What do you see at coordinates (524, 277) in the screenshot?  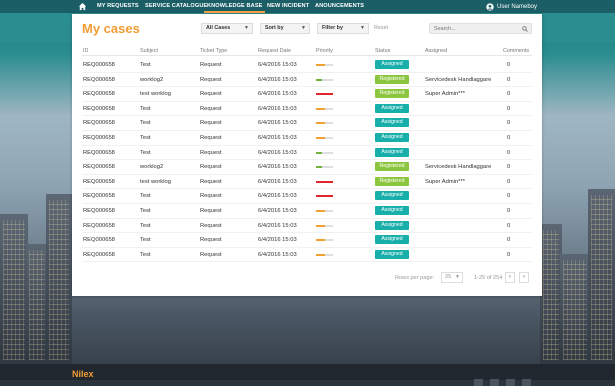 I see `next-page-button: ›` at bounding box center [524, 277].